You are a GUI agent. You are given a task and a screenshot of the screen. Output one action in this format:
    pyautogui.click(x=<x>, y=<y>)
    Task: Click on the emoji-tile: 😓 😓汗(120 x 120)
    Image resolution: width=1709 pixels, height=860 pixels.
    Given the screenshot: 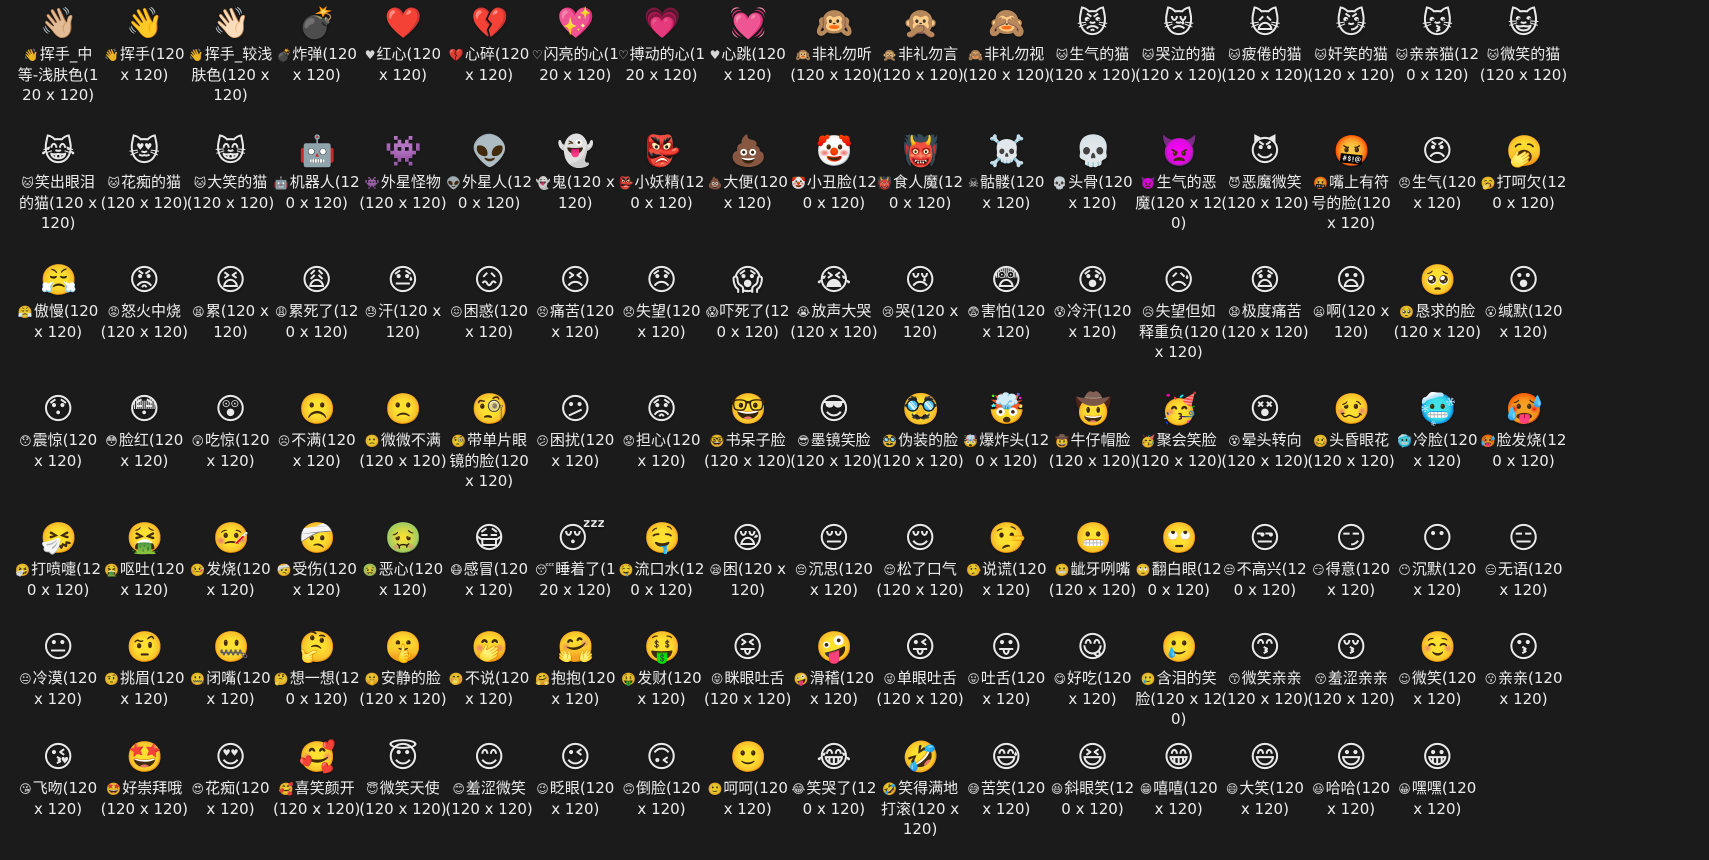 What is the action you would take?
    pyautogui.click(x=403, y=319)
    